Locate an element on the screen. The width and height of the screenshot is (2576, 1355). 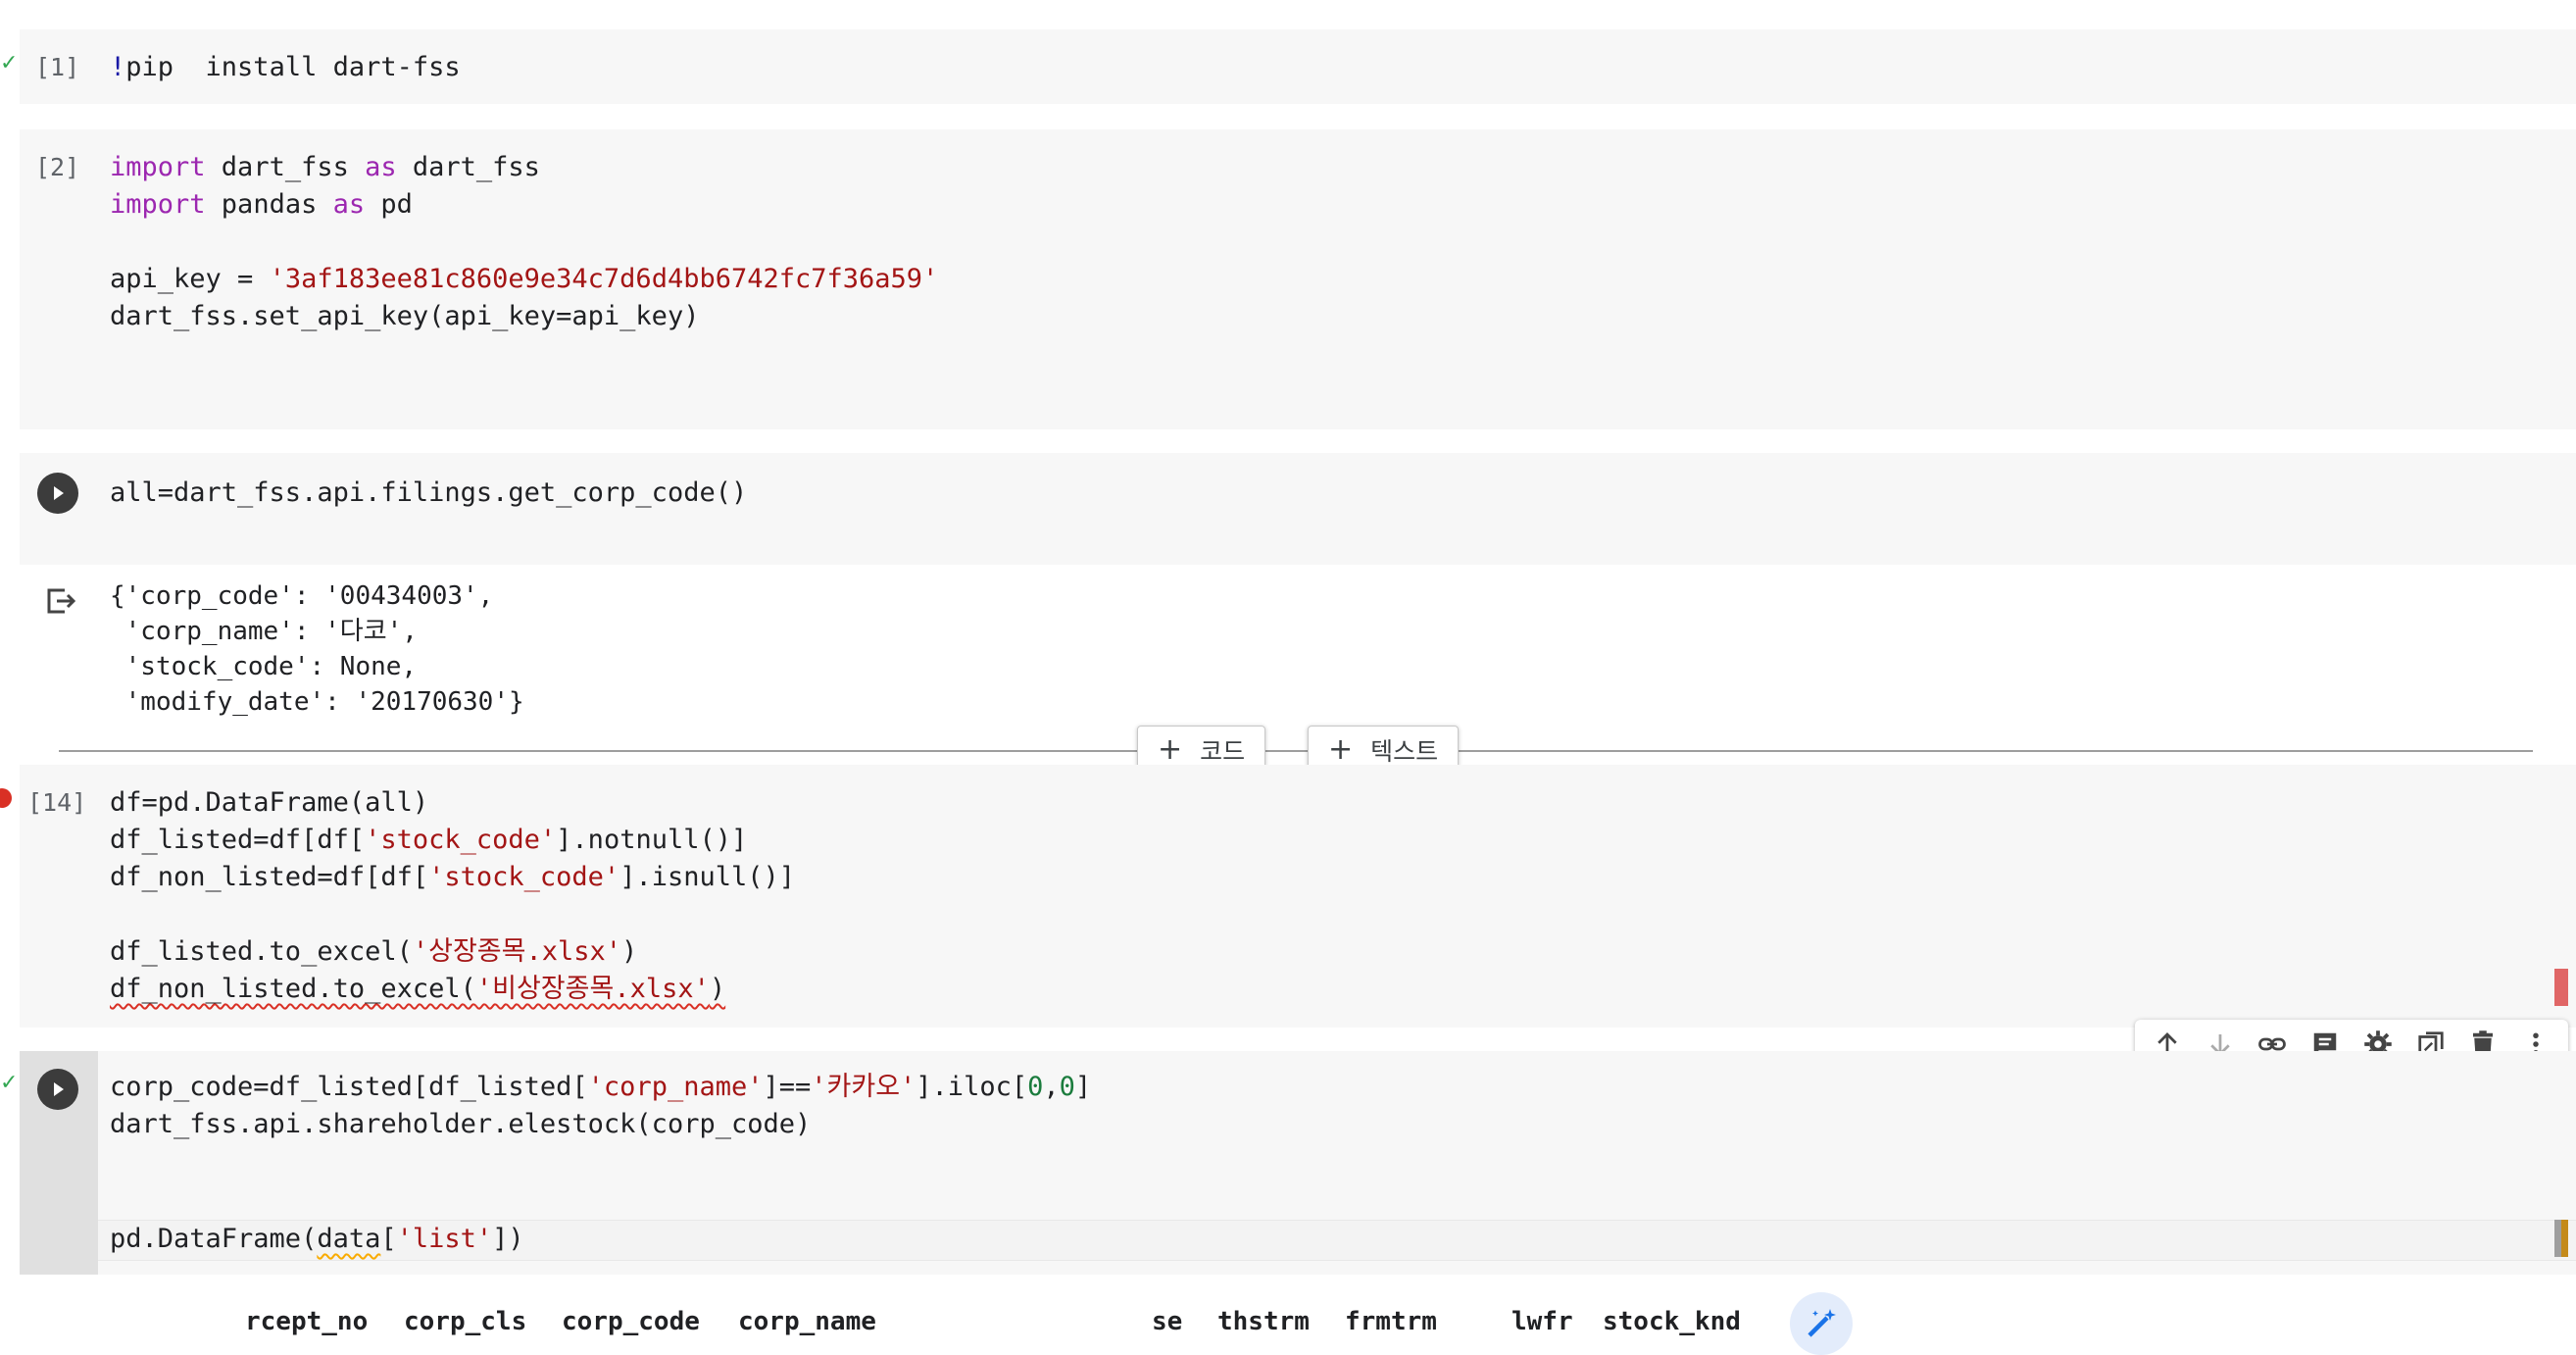
code-editor: all=dart_fss.api.filings.get_corp_code() is located at coordinates (428, 493).